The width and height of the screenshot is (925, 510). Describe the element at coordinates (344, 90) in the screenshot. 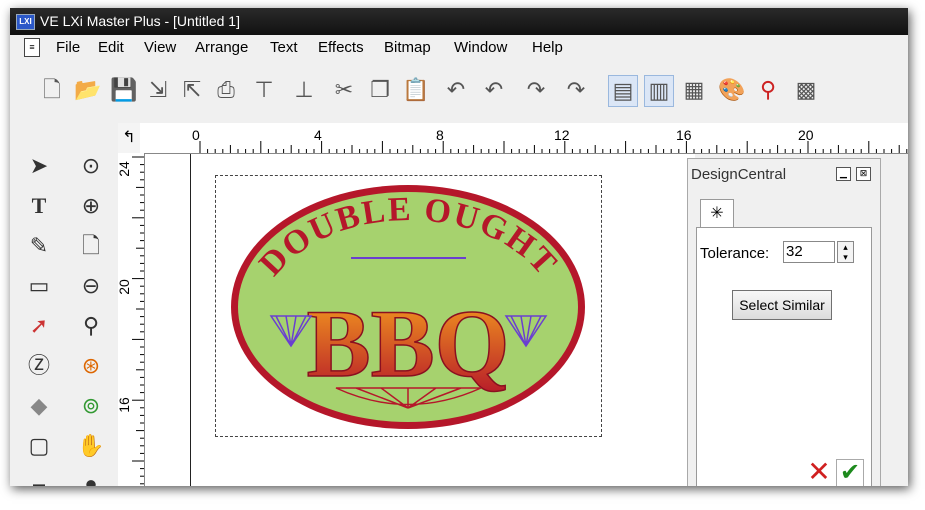

I see `cut-icon: ✂` at that location.